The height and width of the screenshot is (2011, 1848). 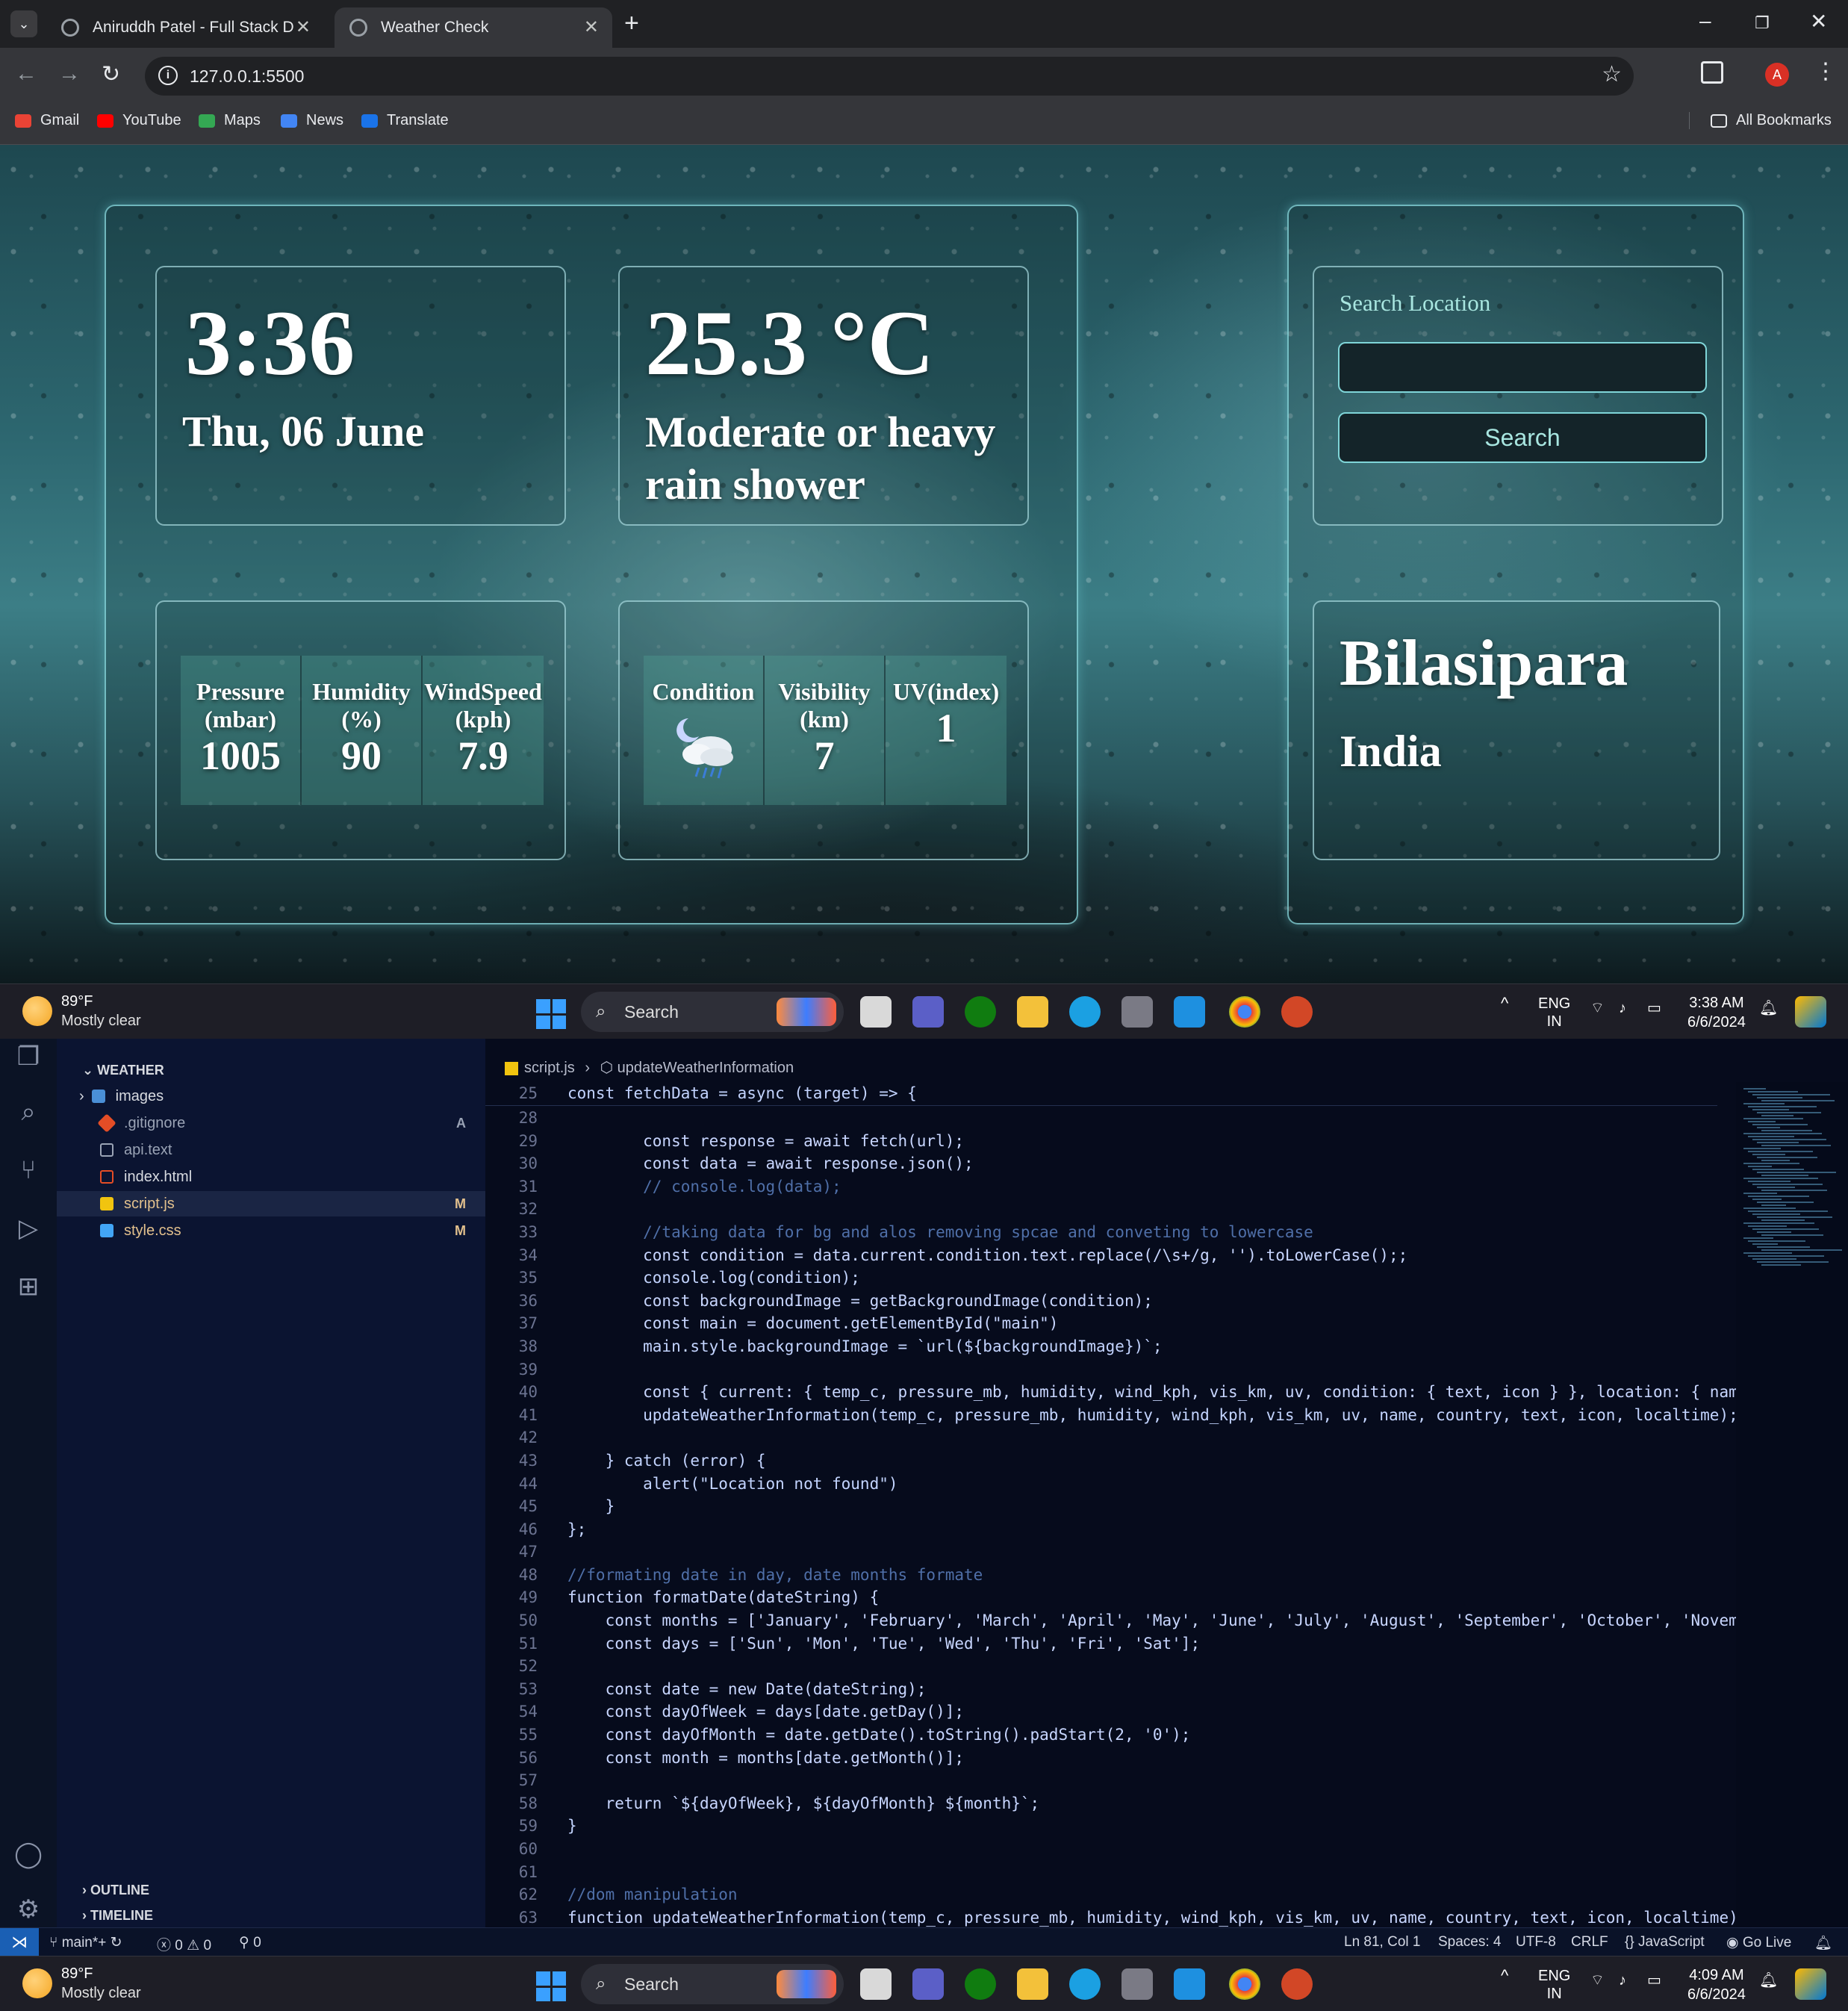 What do you see at coordinates (1101, 1530) in the screenshot?
I see `code-line: 46};` at bounding box center [1101, 1530].